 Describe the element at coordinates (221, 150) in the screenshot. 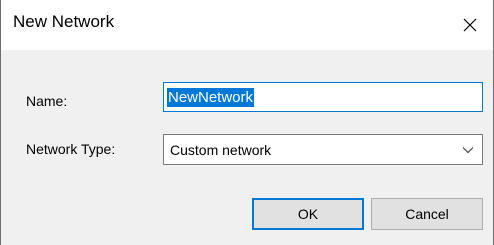

I see `network-type-value: Custom network` at that location.